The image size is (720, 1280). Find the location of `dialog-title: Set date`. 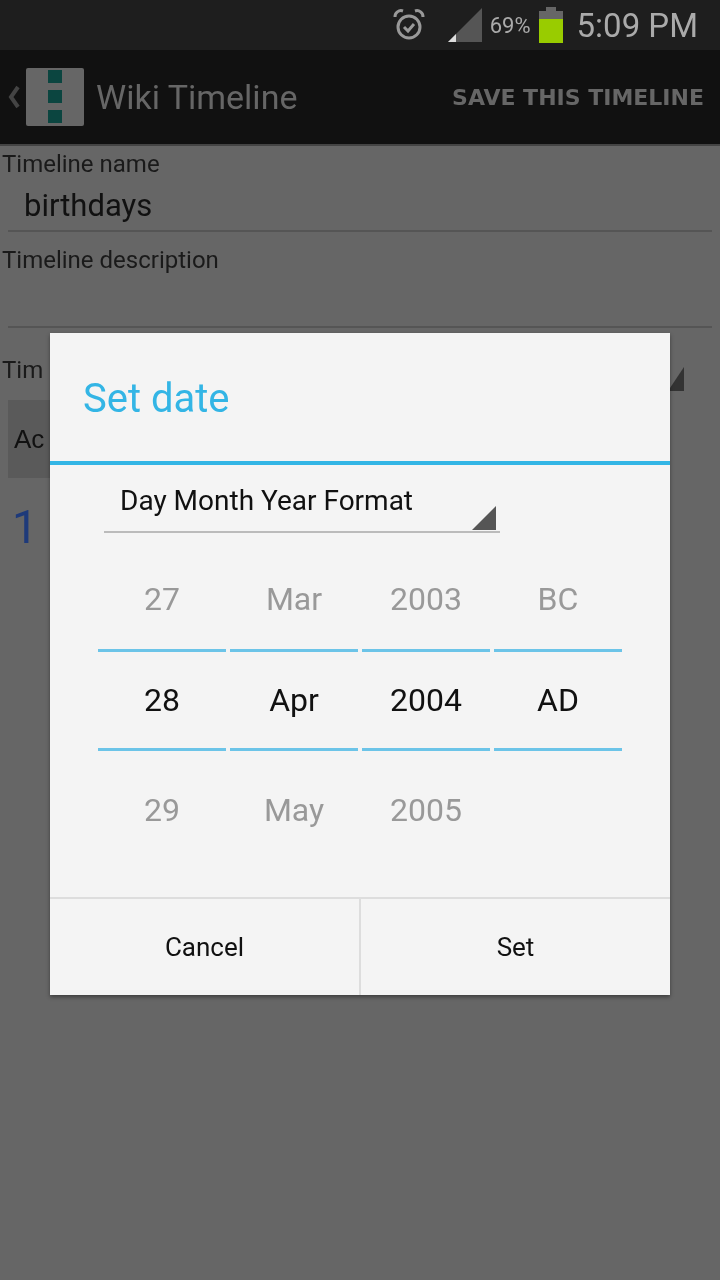

dialog-title: Set date is located at coordinates (360, 399).